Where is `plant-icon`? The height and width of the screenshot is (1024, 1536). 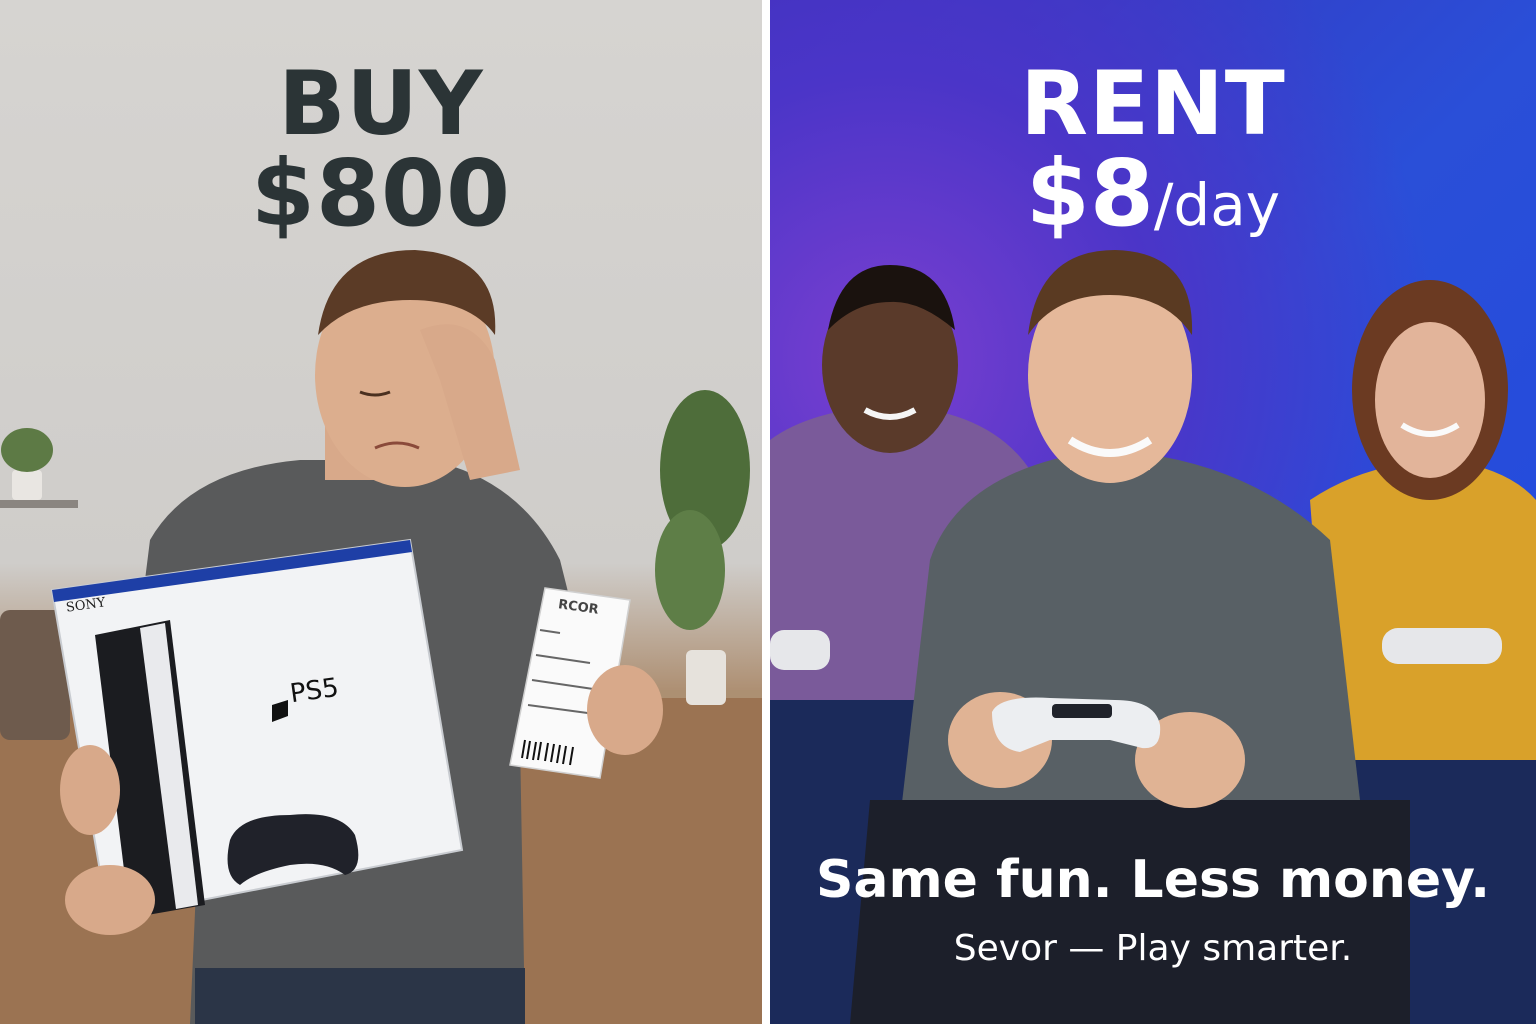
plant-icon is located at coordinates (27, 450).